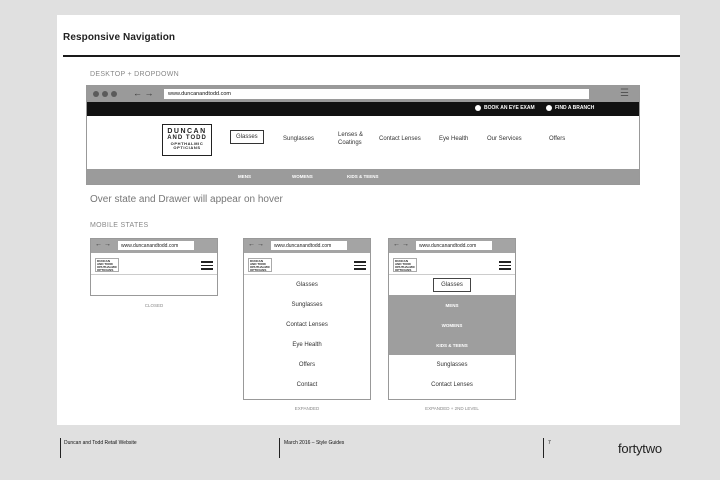 This screenshot has height=480, width=720. What do you see at coordinates (298, 139) in the screenshot?
I see `nav-sunglasses: Sunglasses` at bounding box center [298, 139].